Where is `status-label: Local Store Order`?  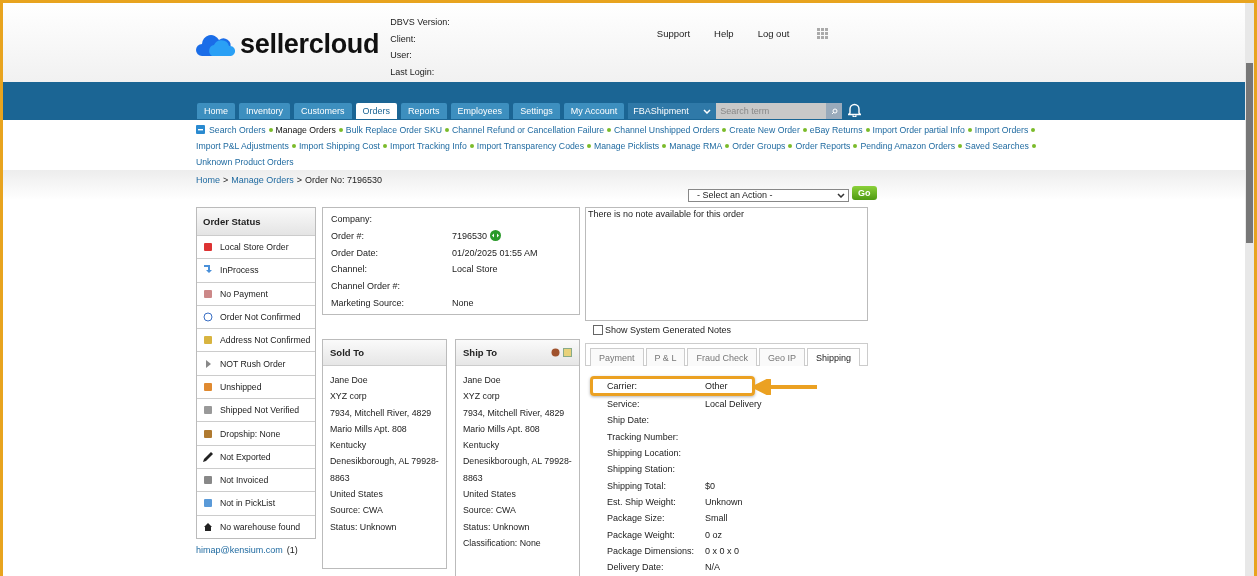 status-label: Local Store Order is located at coordinates (254, 247).